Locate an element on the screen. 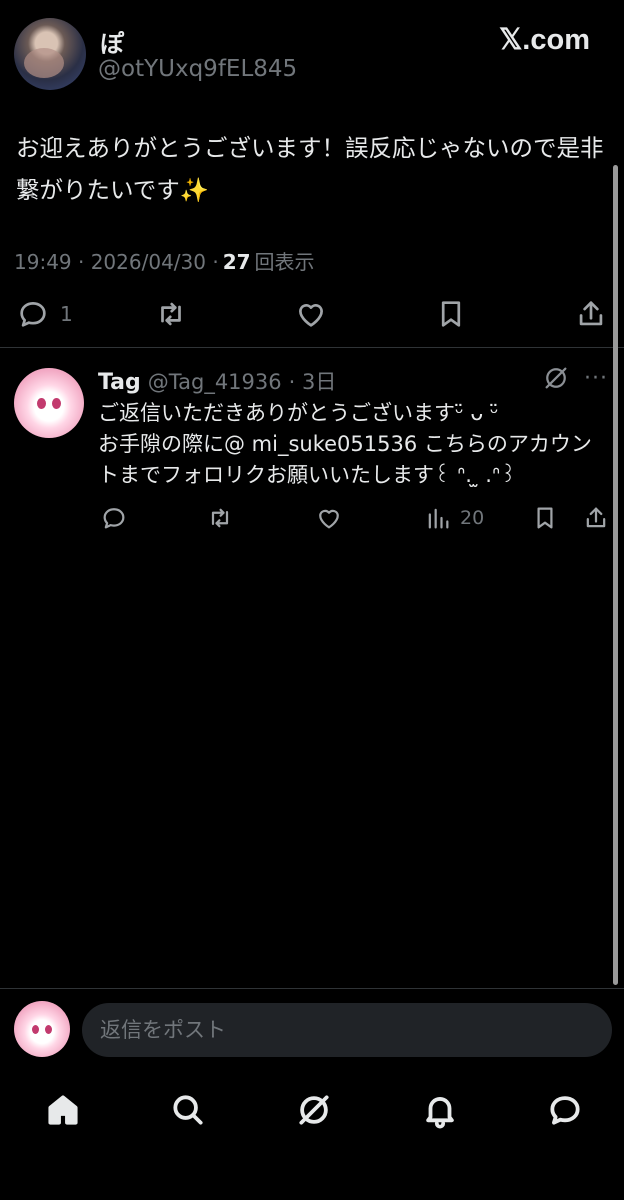  share-button is located at coordinates (591, 314).